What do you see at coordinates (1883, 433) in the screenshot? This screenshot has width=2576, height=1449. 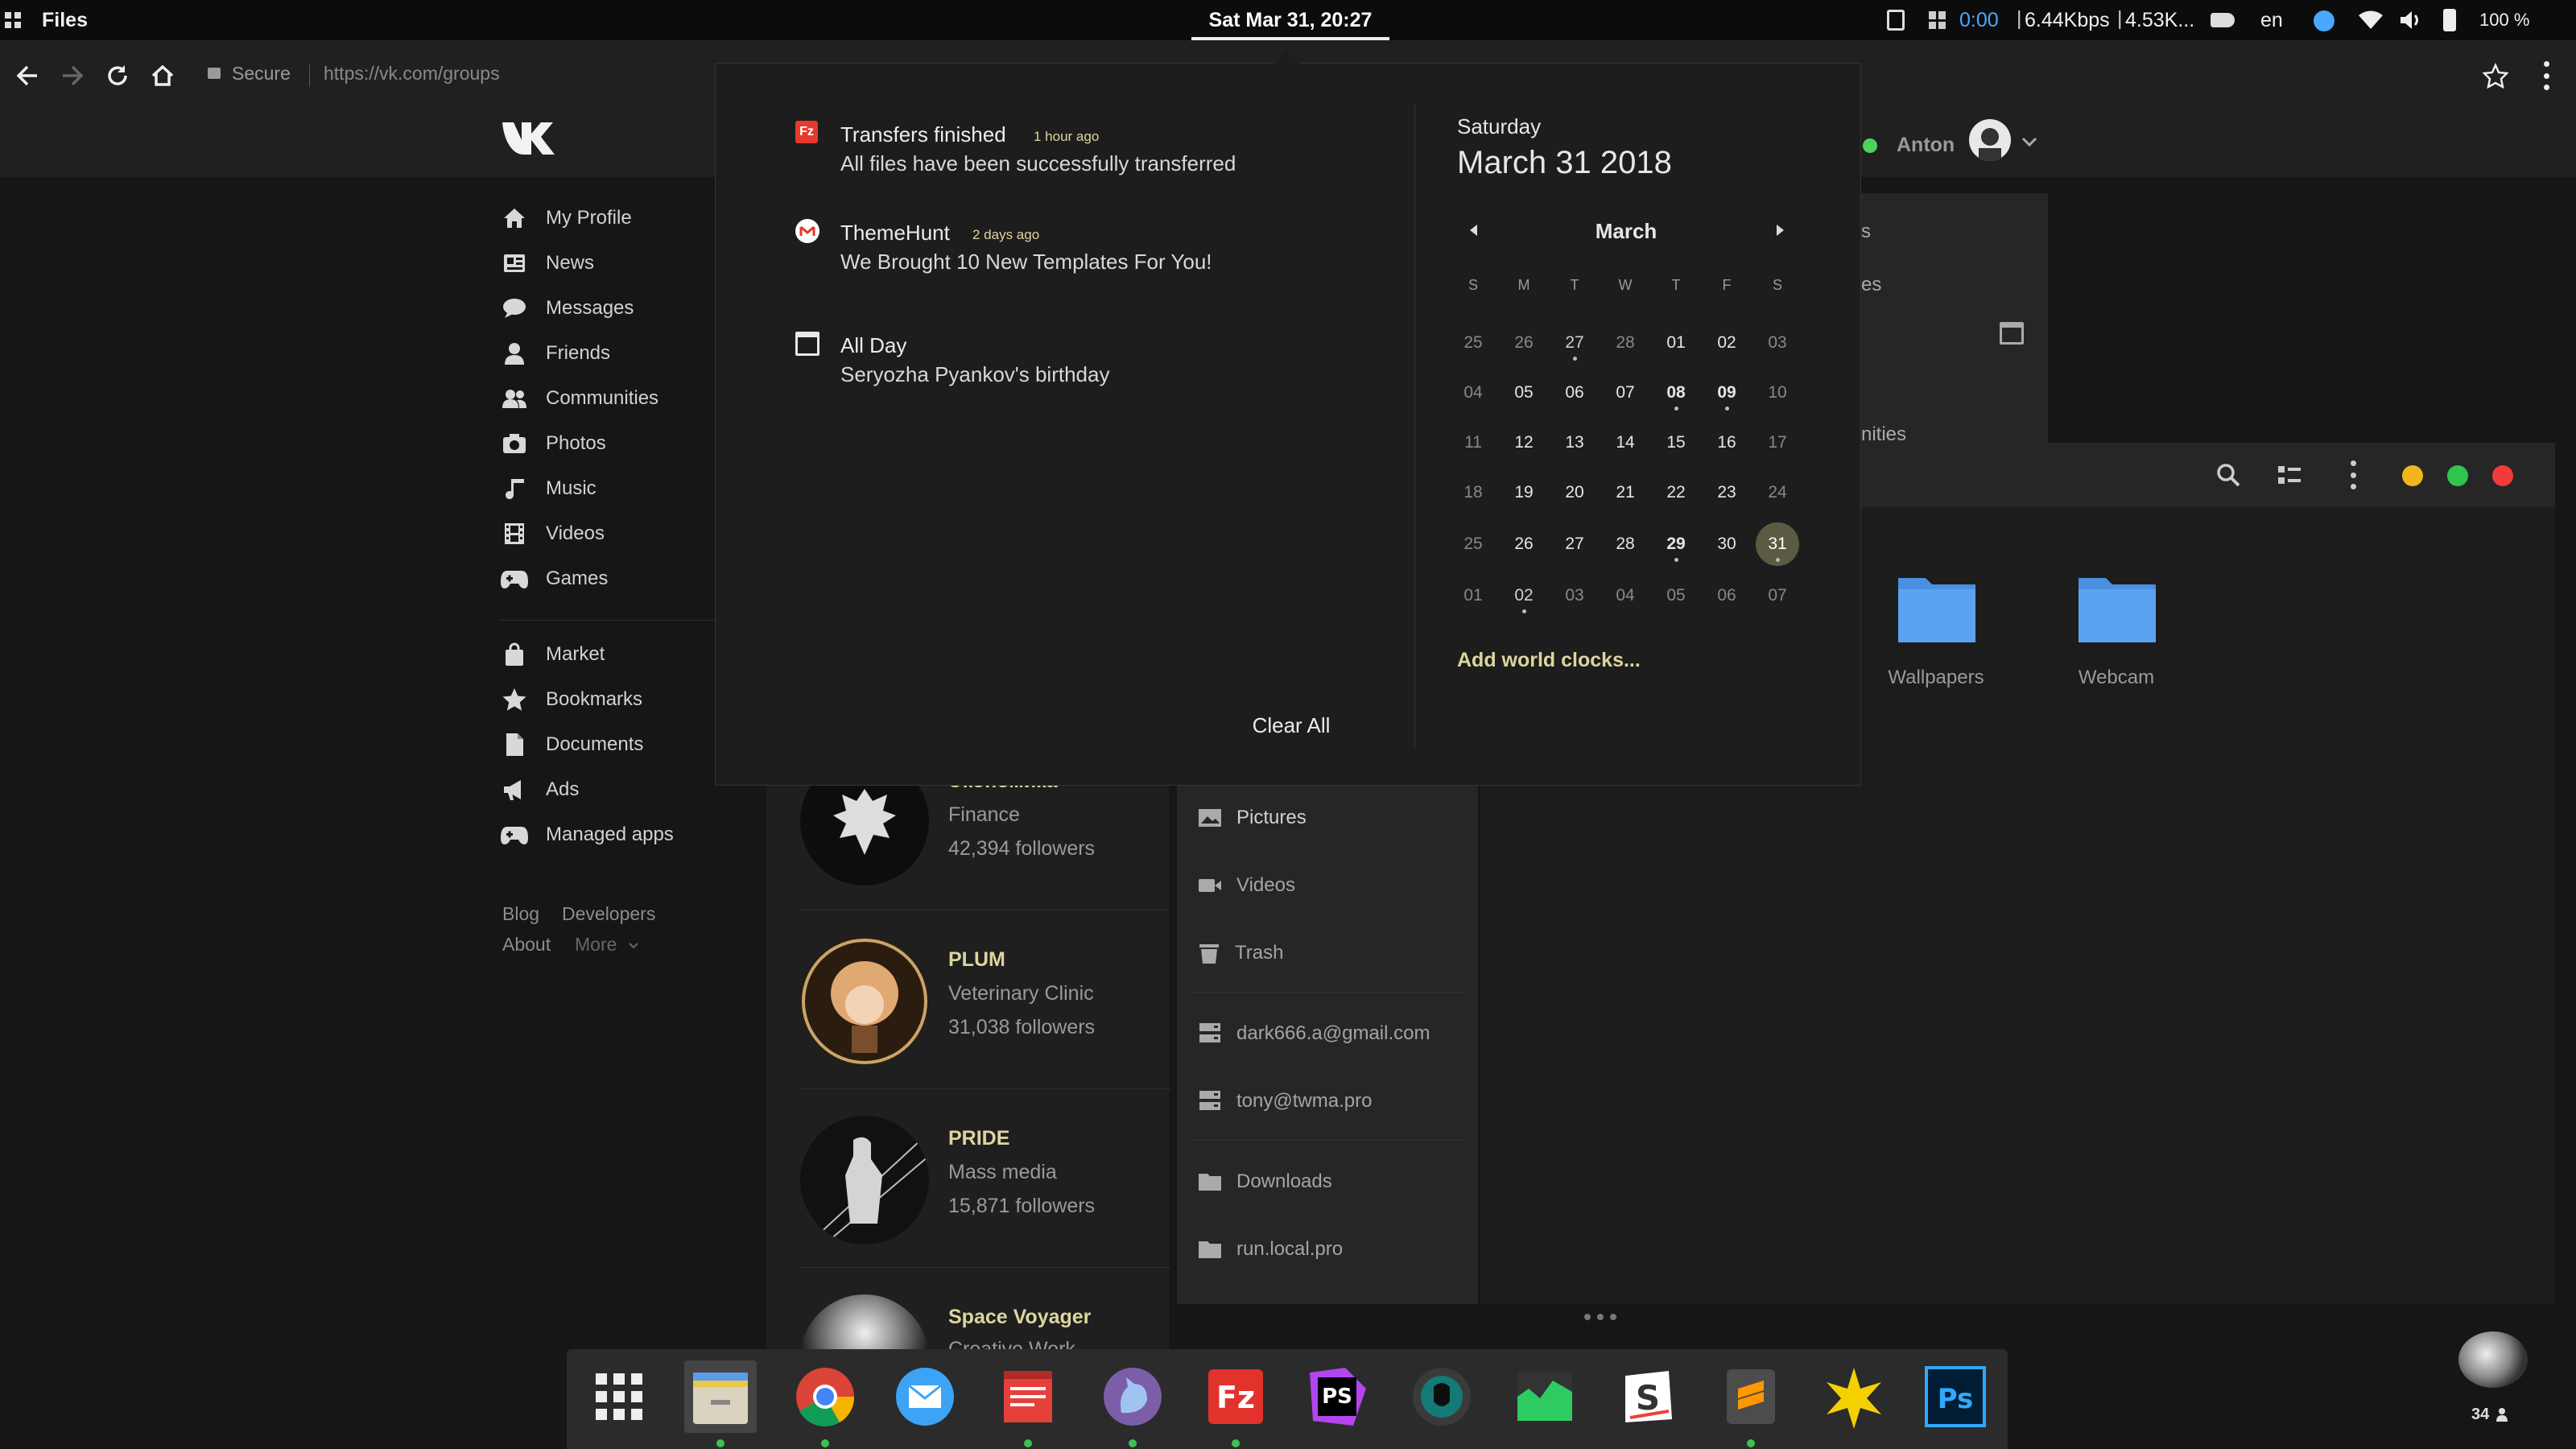 I see `panel-text: nities` at bounding box center [1883, 433].